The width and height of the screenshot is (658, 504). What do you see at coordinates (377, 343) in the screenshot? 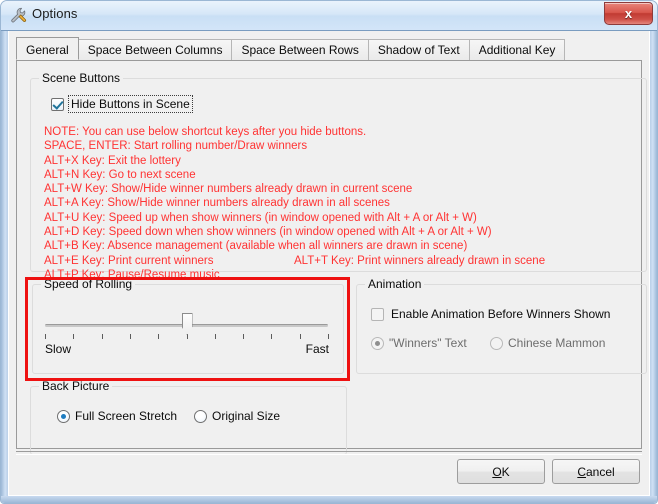
I see `animation-option-winners-text-radio` at bounding box center [377, 343].